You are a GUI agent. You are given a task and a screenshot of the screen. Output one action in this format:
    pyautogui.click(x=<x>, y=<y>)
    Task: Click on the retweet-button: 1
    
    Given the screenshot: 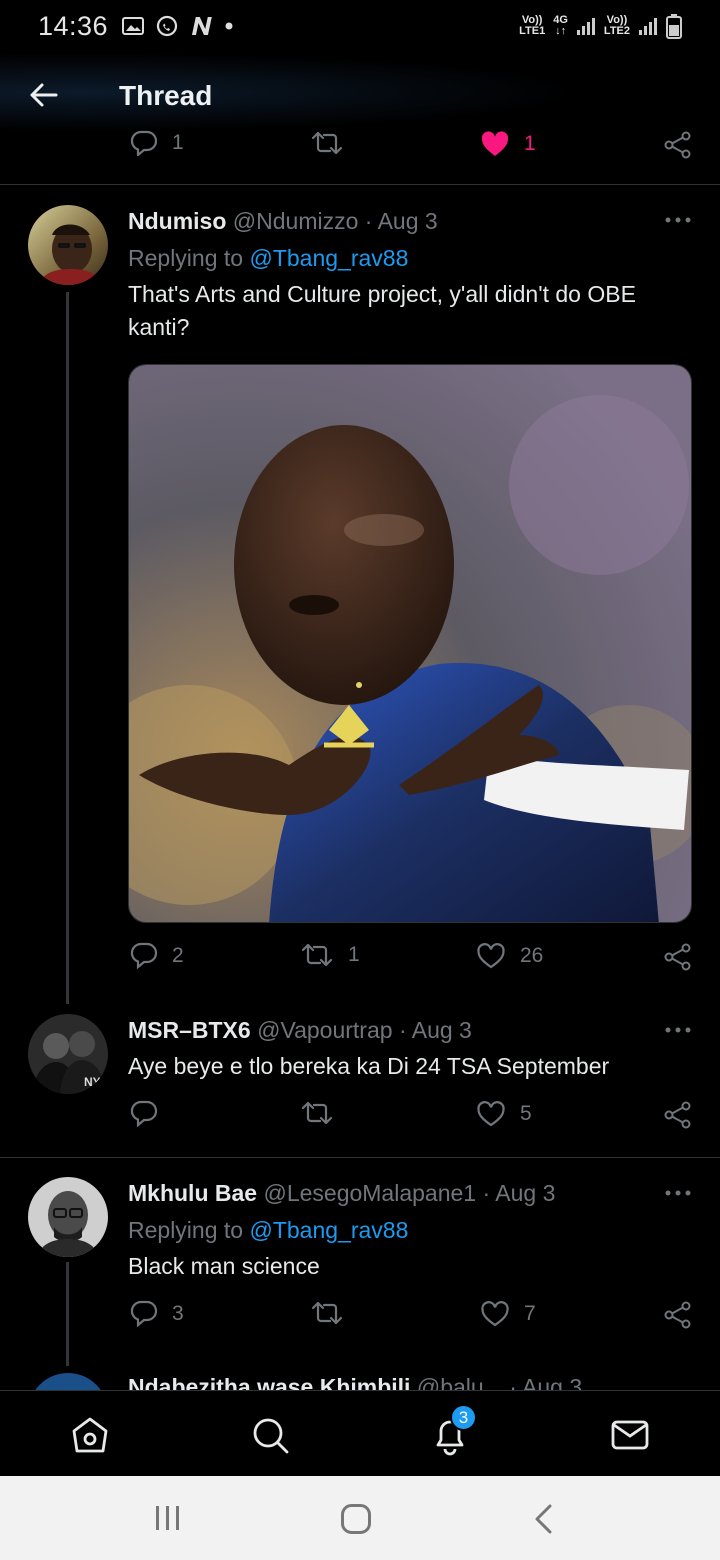 What is the action you would take?
    pyautogui.click(x=330, y=955)
    